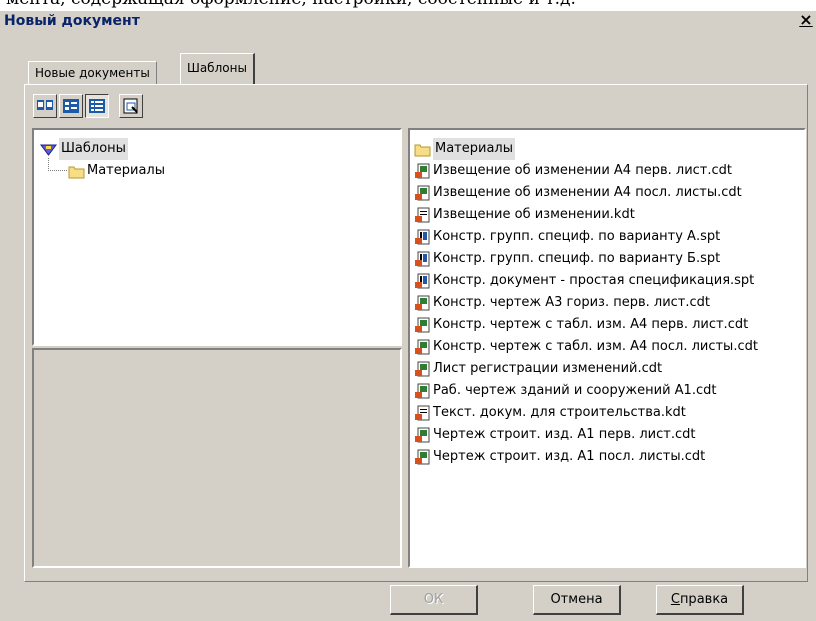 The width and height of the screenshot is (816, 621). What do you see at coordinates (474, 149) in the screenshot?
I see `file-name: Материалы` at bounding box center [474, 149].